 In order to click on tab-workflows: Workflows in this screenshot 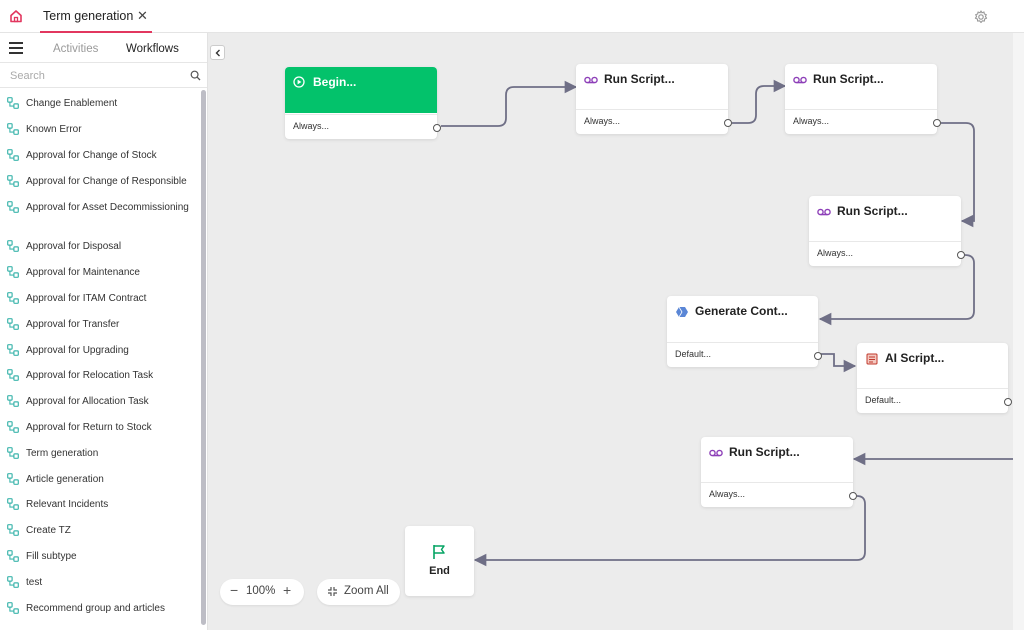, I will do `click(152, 49)`.